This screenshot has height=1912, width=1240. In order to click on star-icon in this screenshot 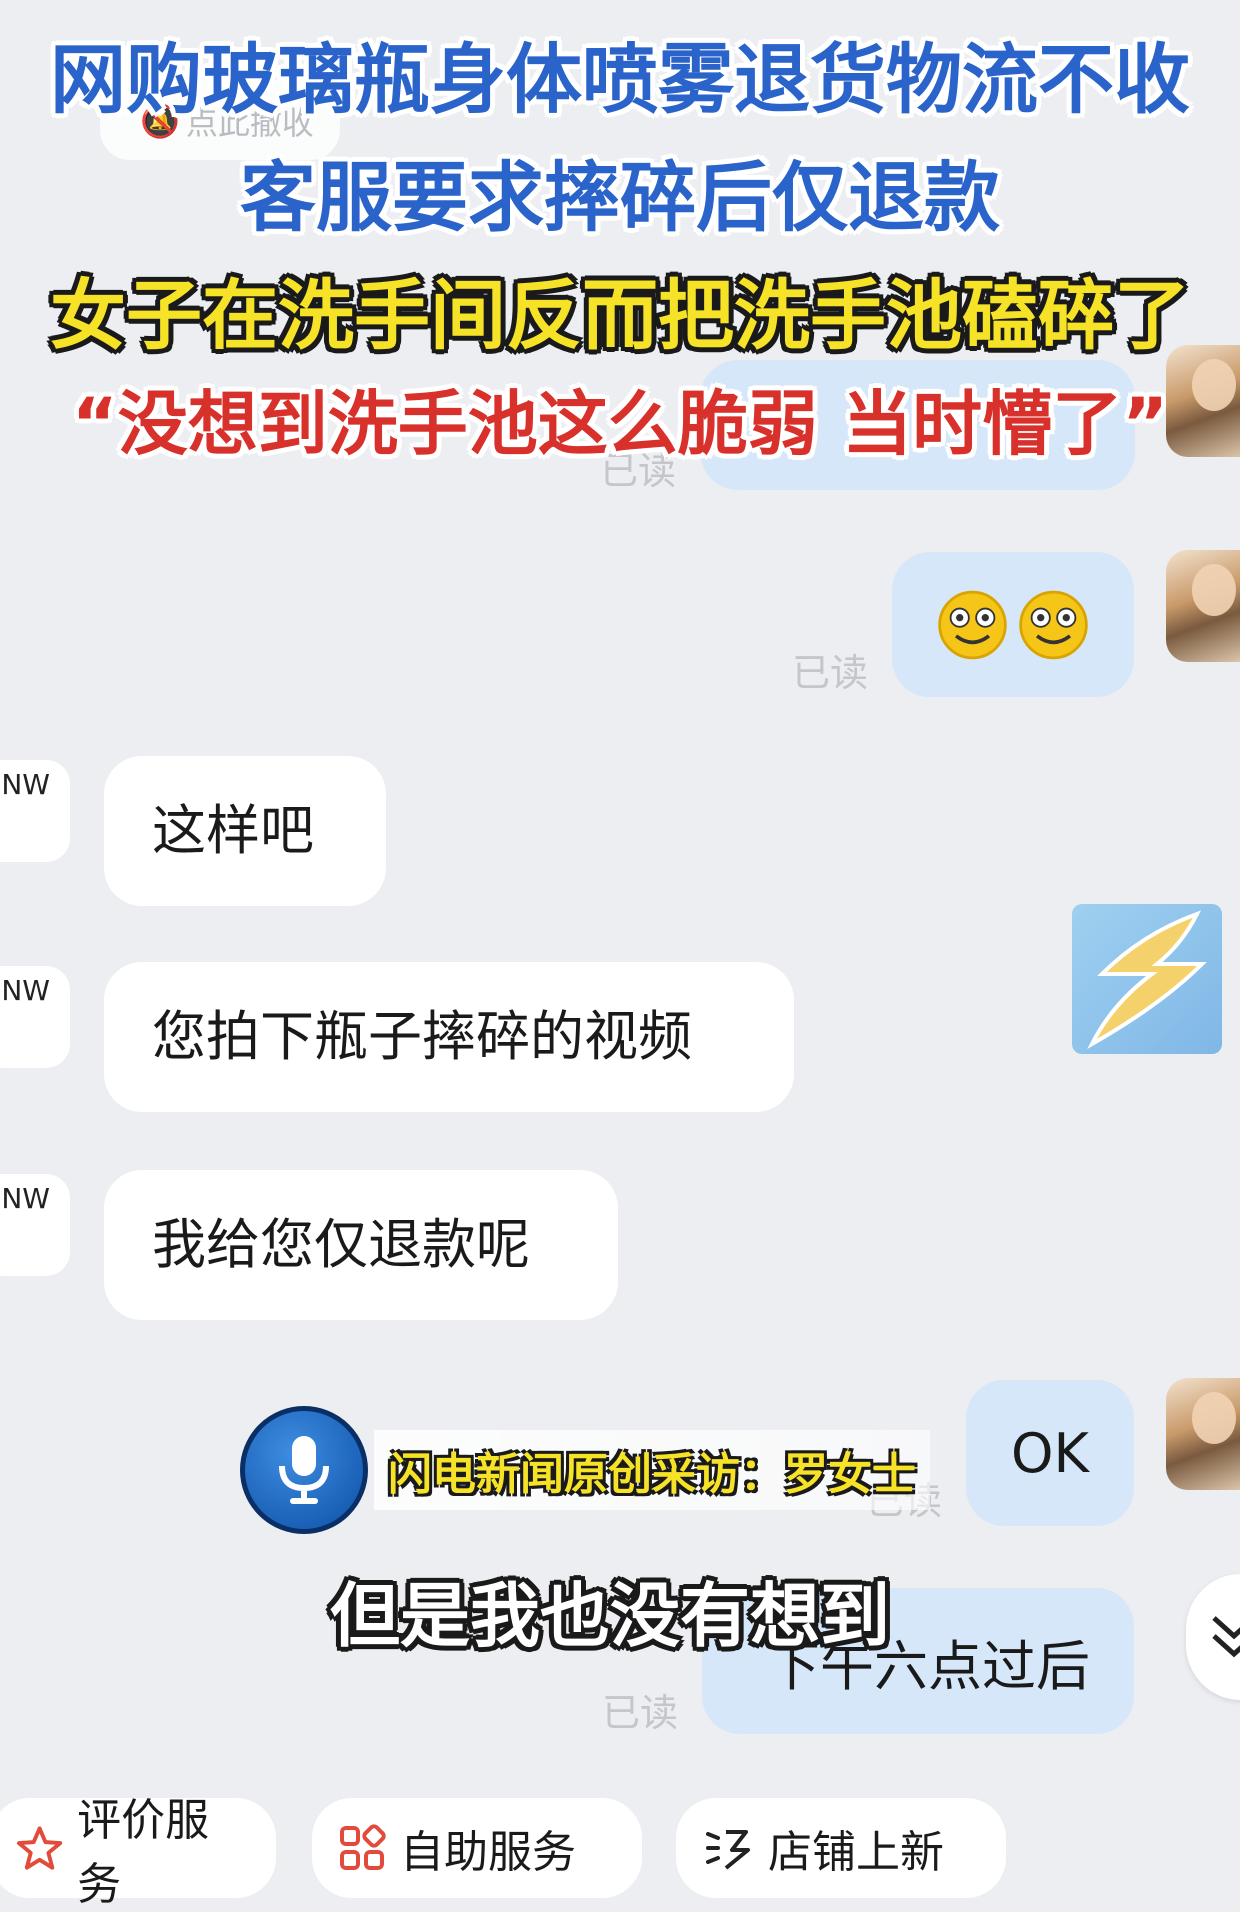, I will do `click(39, 1848)`.